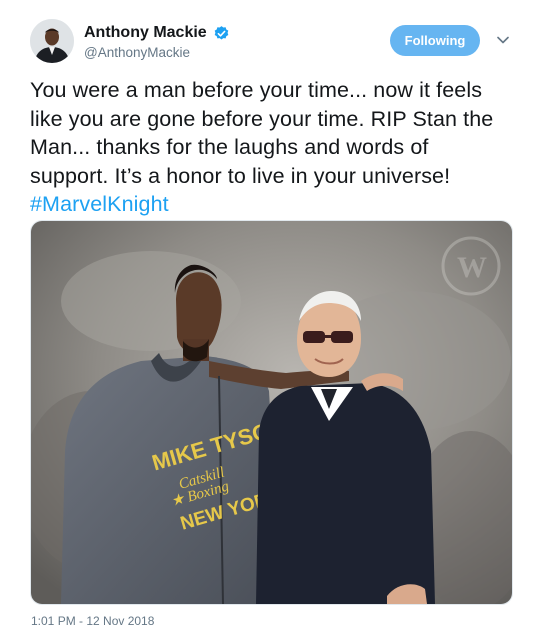  What do you see at coordinates (472, 267) in the screenshot?
I see `svg-text: W` at bounding box center [472, 267].